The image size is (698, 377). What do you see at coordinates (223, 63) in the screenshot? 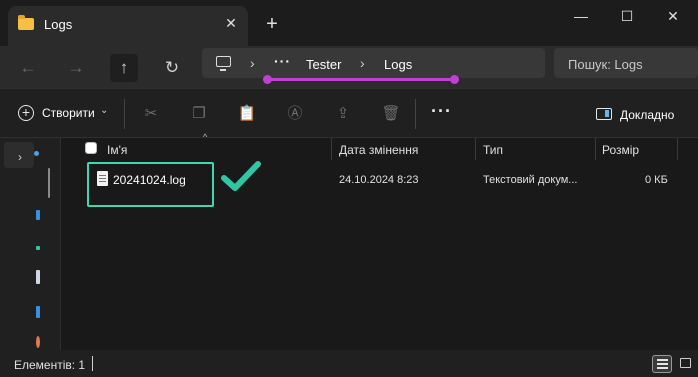
I see `computer-icon` at bounding box center [223, 63].